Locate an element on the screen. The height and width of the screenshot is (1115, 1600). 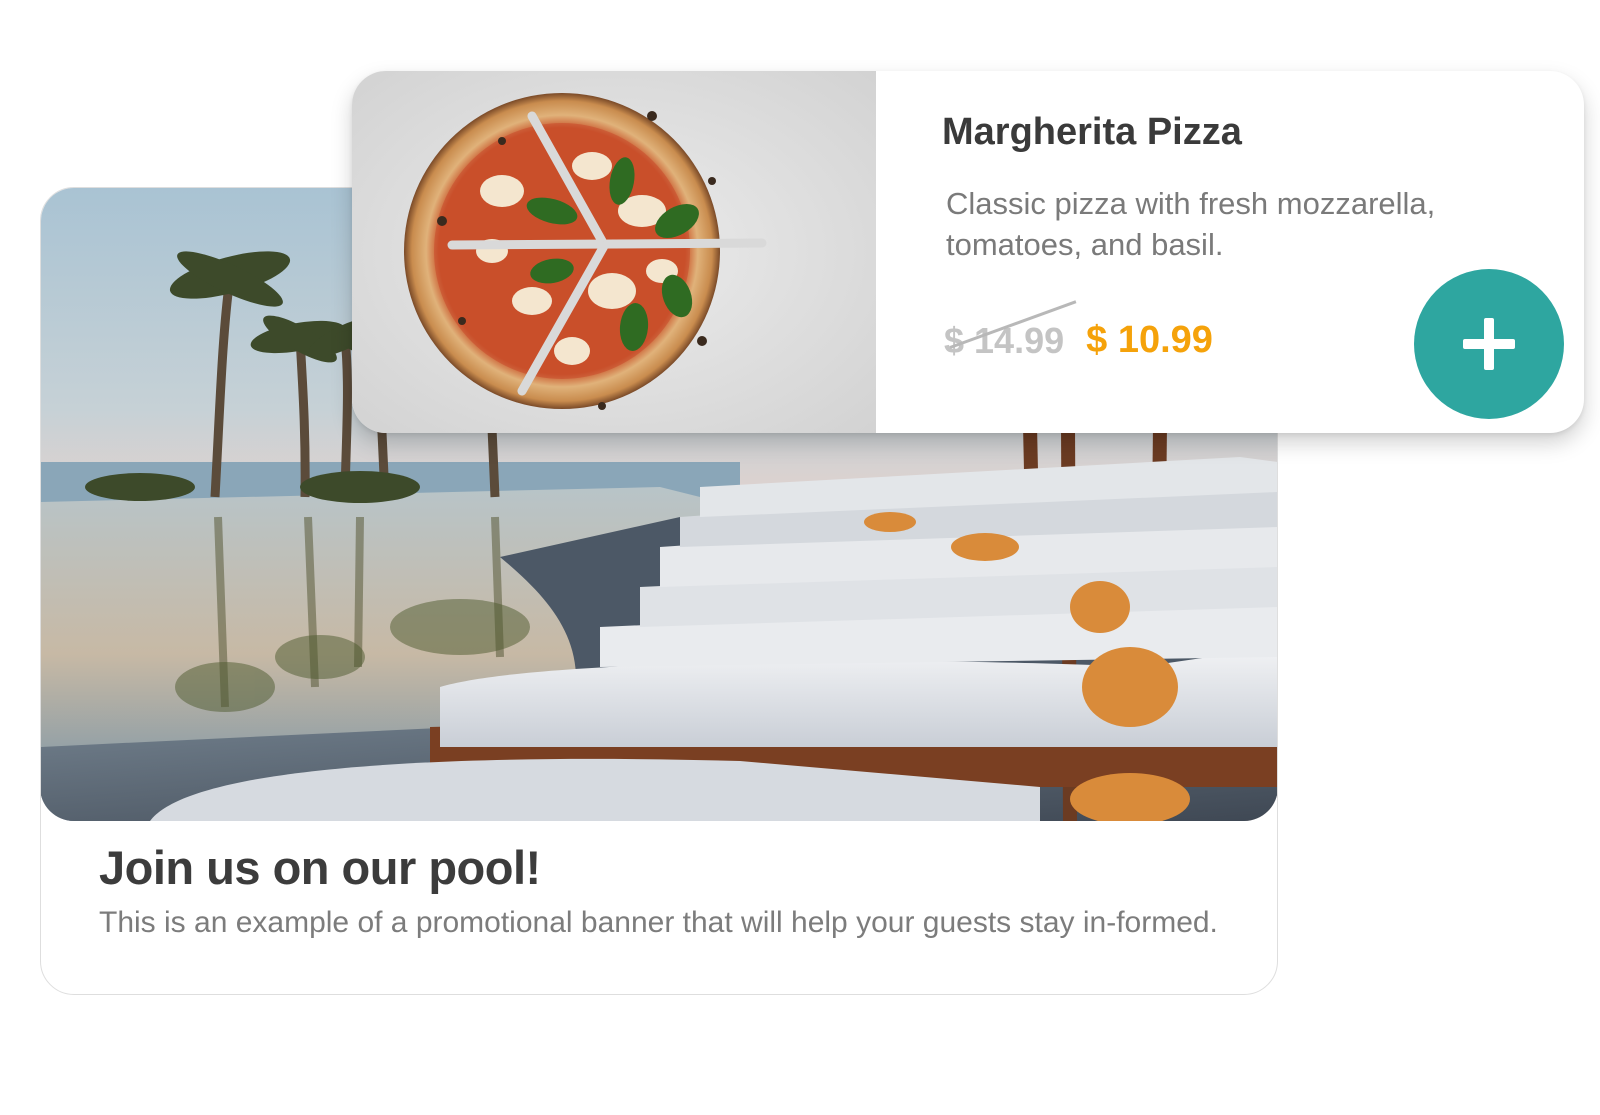
promo-title: Join us on our pool! is located at coordinates (320, 867).